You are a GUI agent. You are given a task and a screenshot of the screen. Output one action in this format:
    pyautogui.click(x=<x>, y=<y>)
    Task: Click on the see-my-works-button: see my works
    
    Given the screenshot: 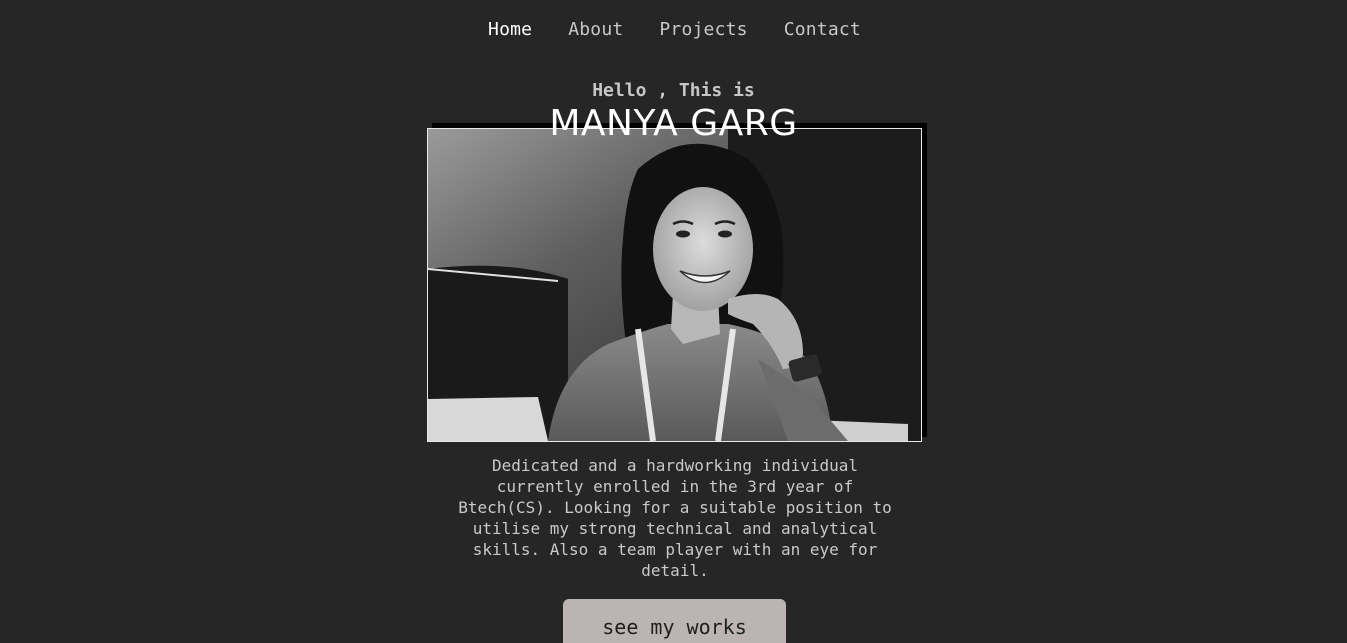 What is the action you would take?
    pyautogui.click(x=674, y=621)
    